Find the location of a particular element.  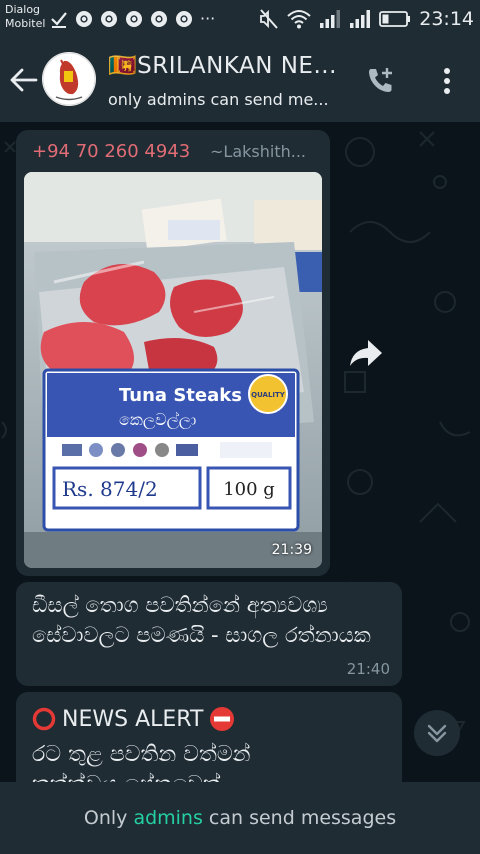

add-call-icon is located at coordinates (381, 81).